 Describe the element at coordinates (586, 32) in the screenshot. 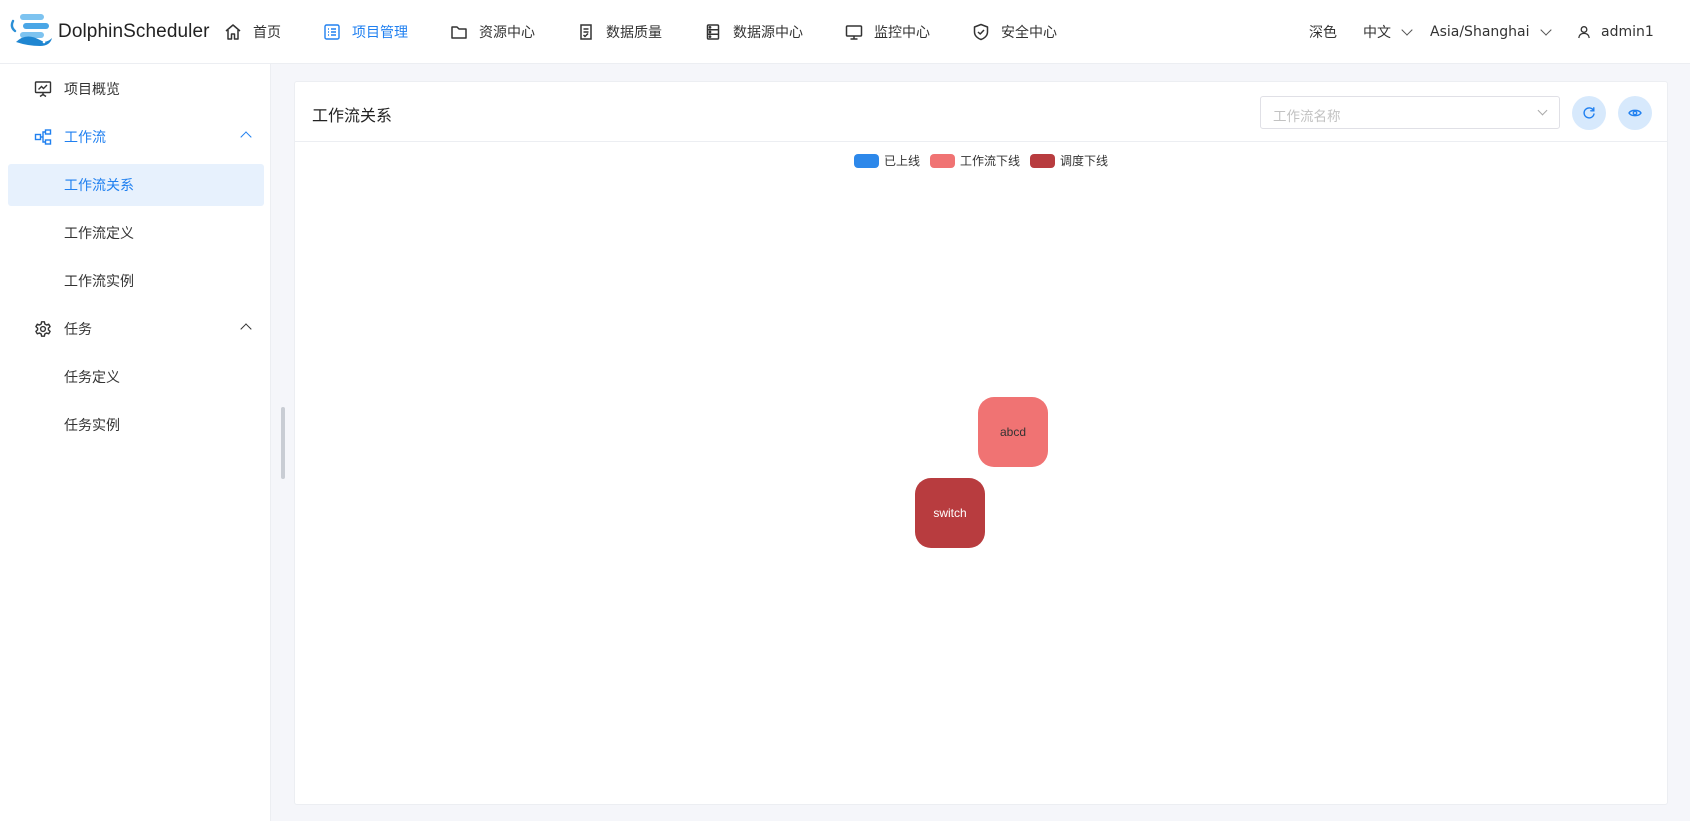

I see `document-icon` at that location.